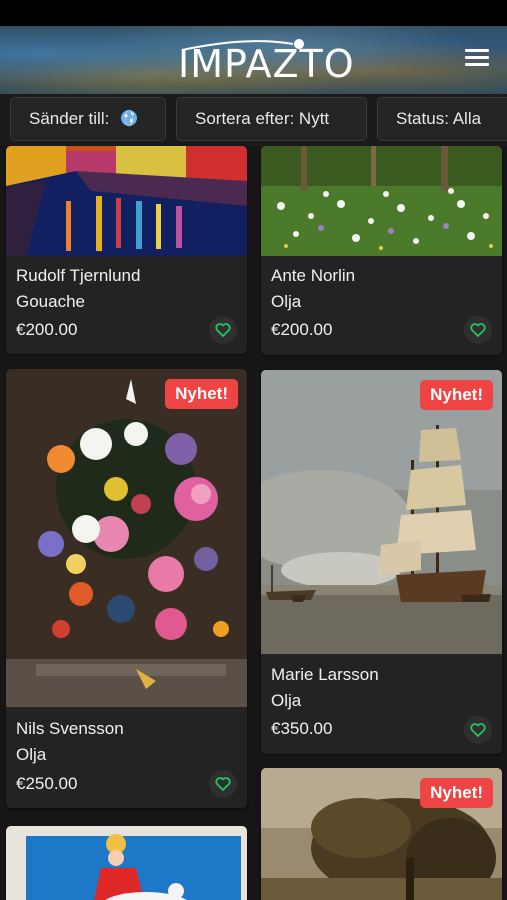  I want to click on artwork-card: Nyhet!, so click(381, 834).